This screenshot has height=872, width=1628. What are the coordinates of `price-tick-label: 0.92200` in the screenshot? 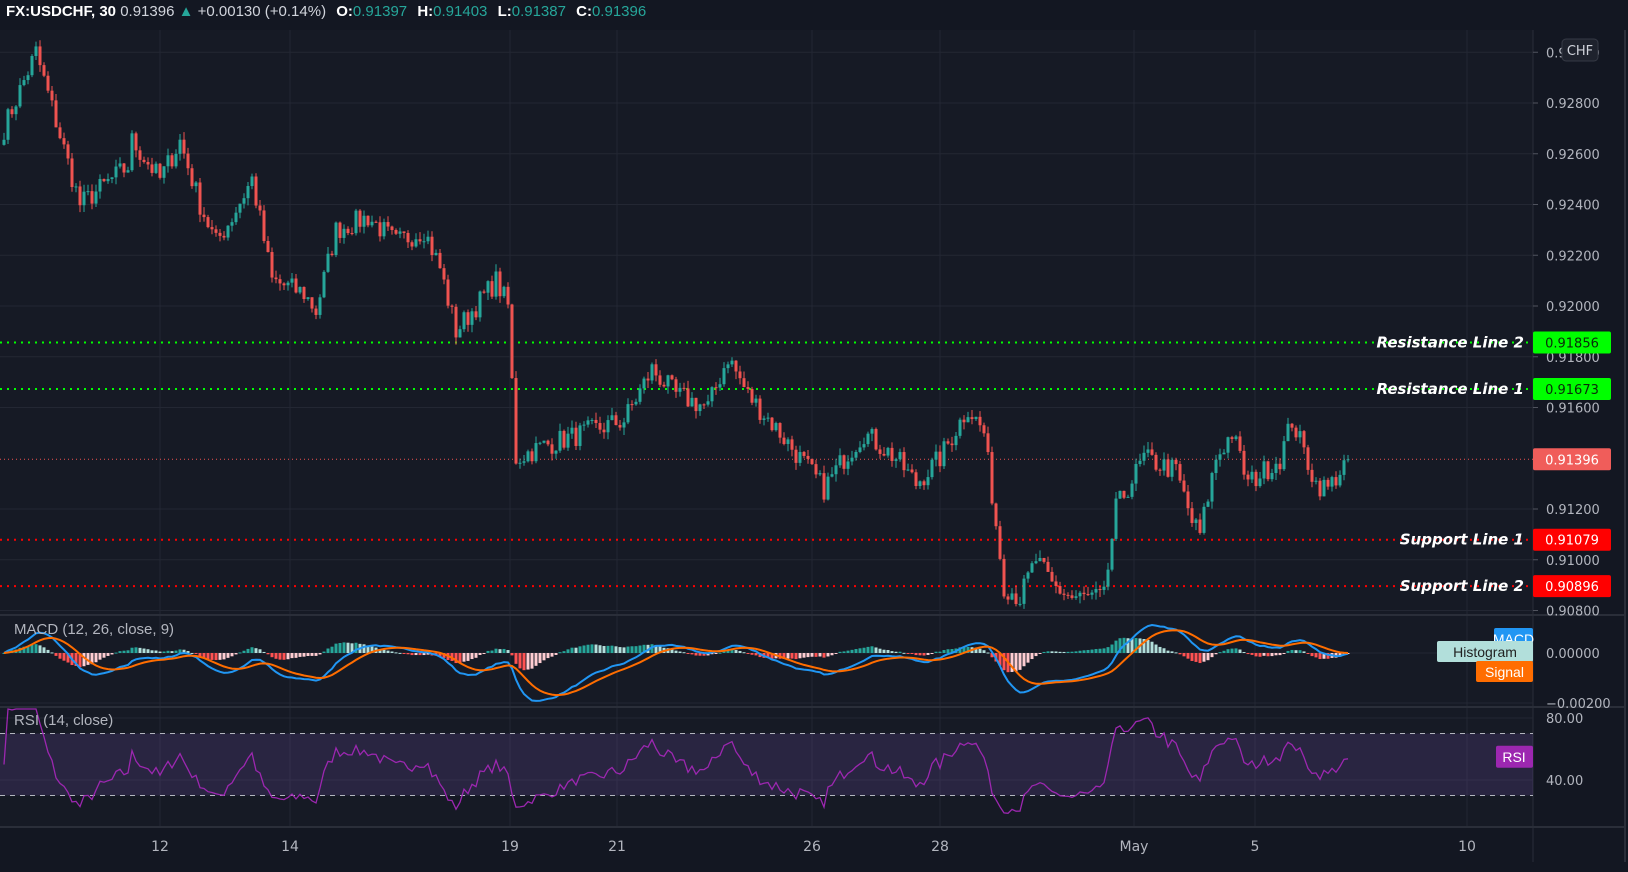 It's located at (1573, 256).